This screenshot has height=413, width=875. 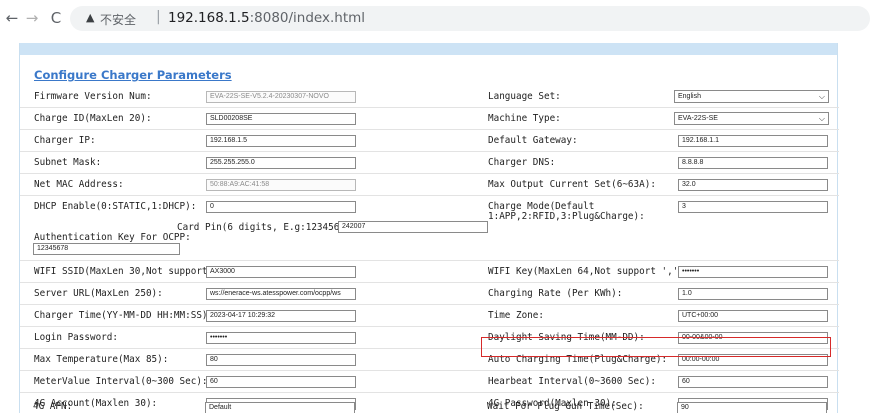 I want to click on max-current-field: 32.0, so click(x=753, y=185).